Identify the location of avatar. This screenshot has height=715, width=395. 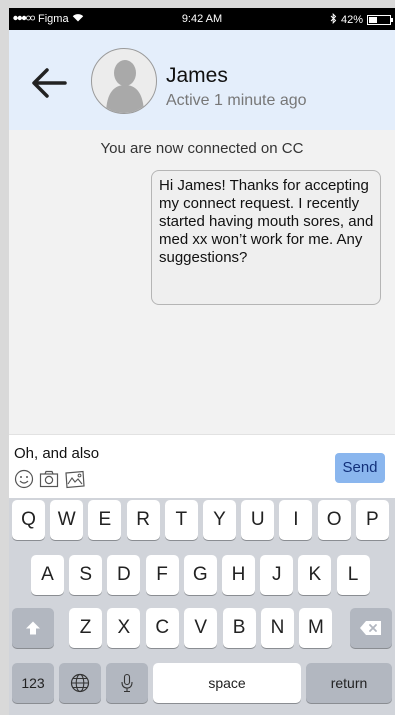
(124, 81).